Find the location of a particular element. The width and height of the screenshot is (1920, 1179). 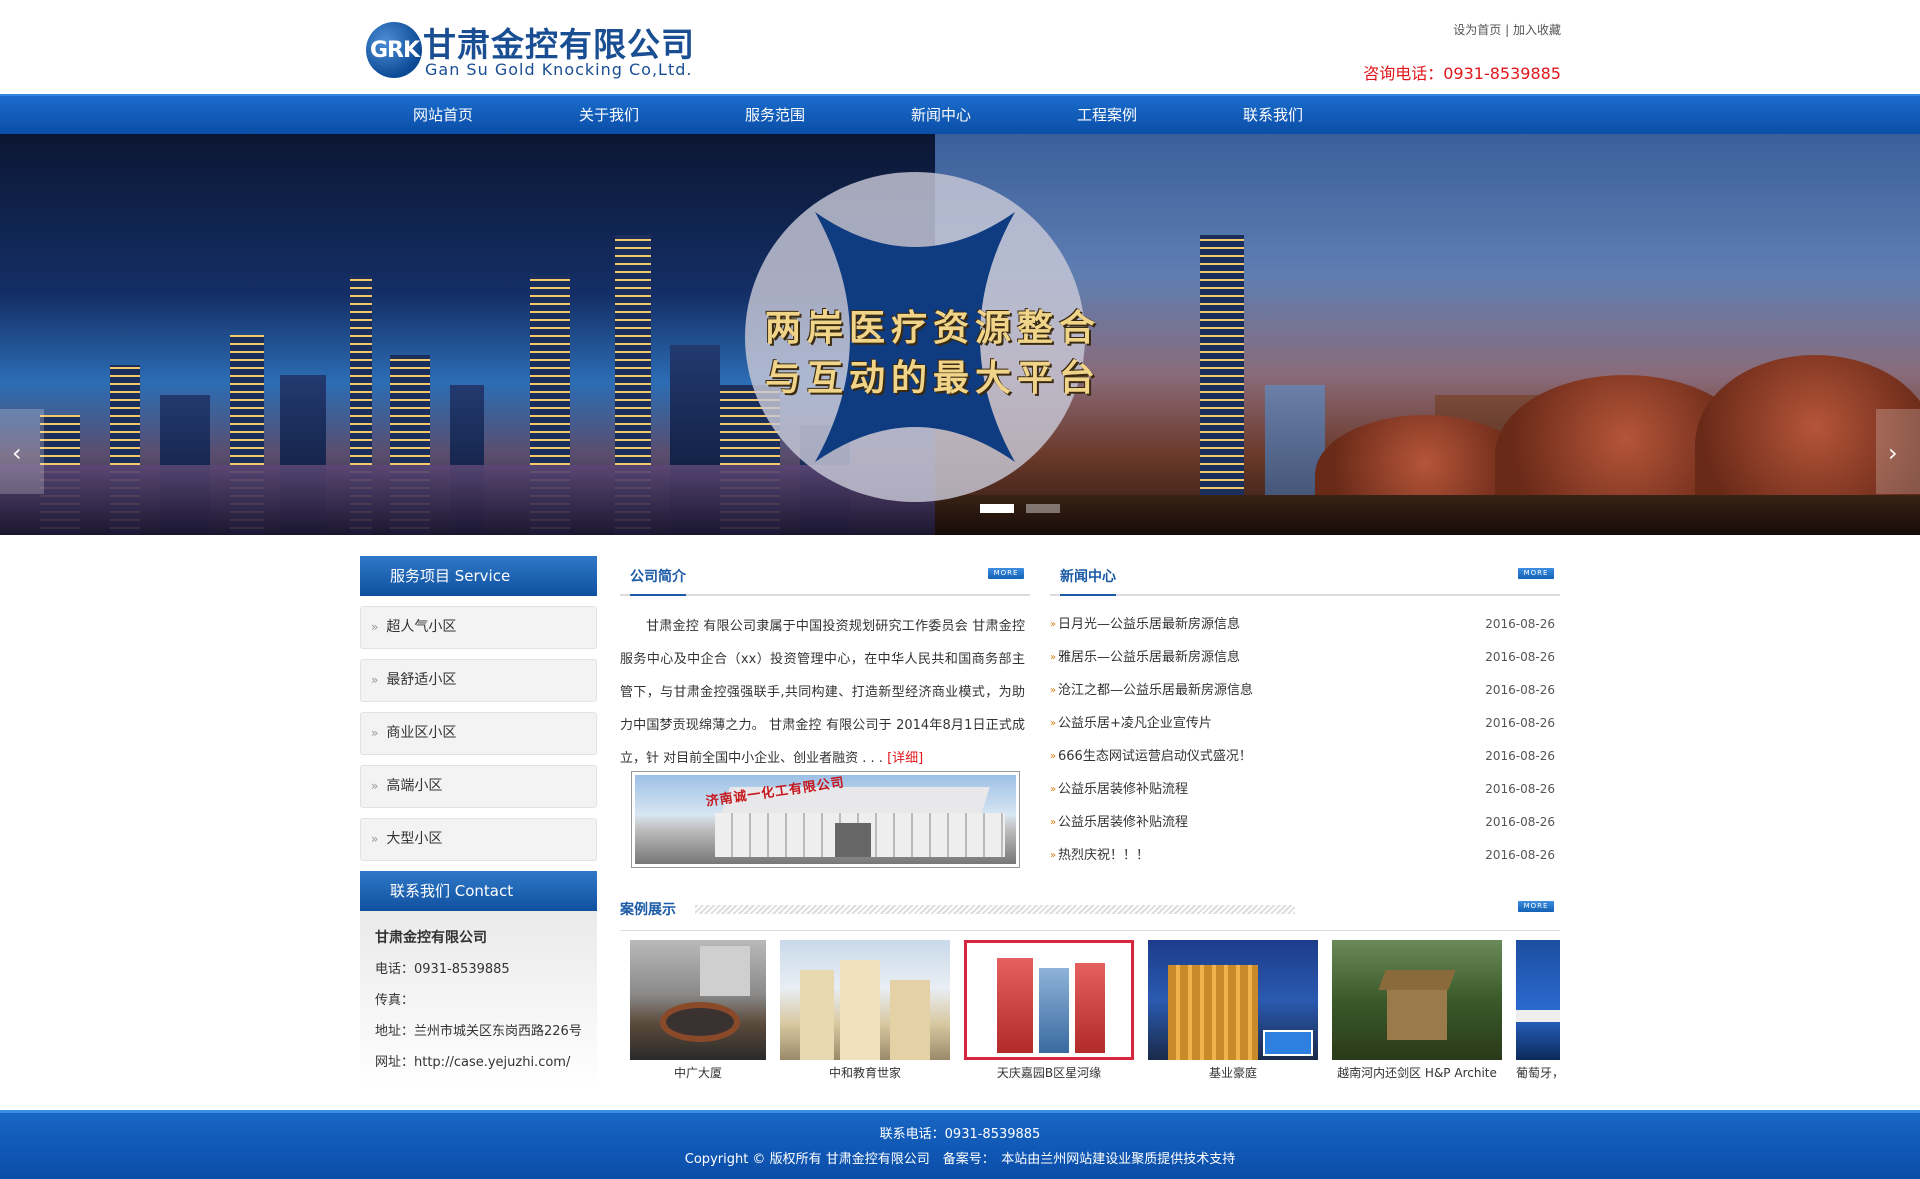

news-section-header: 新闻中心 MORE is located at coordinates (1305, 576).